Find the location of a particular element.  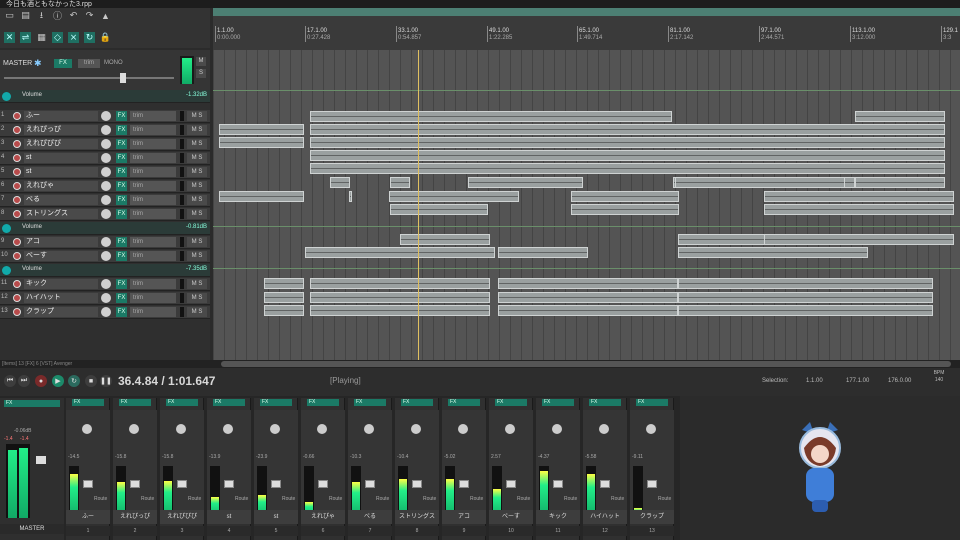

track-name: えれぴぴぴ is located at coordinates (61, 144).